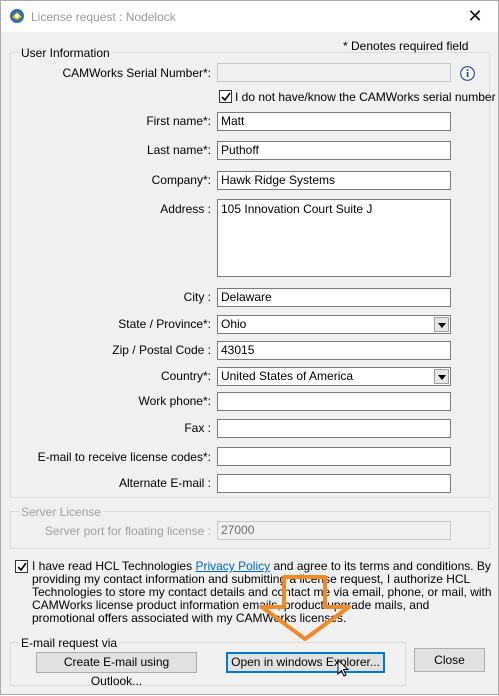  What do you see at coordinates (61, 512) in the screenshot?
I see `server-license-group-title: Server License` at bounding box center [61, 512].